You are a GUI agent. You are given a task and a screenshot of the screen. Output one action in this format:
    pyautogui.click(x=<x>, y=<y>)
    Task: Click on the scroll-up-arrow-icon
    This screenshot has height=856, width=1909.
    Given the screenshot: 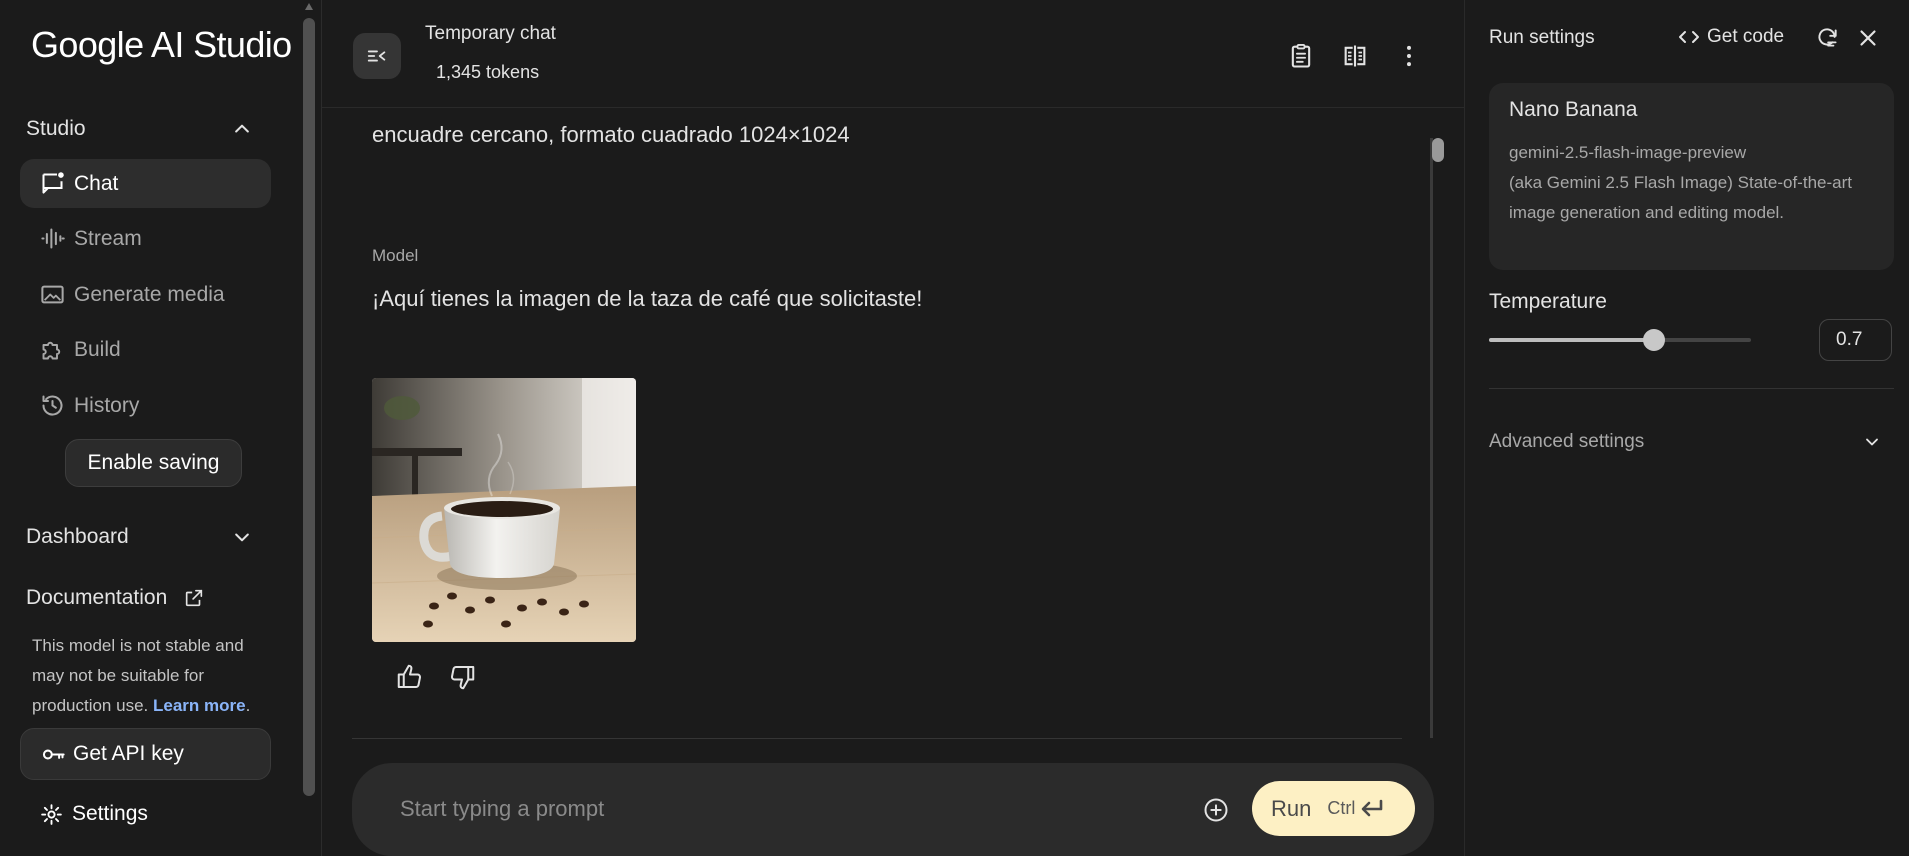 What is the action you would take?
    pyautogui.click(x=309, y=6)
    